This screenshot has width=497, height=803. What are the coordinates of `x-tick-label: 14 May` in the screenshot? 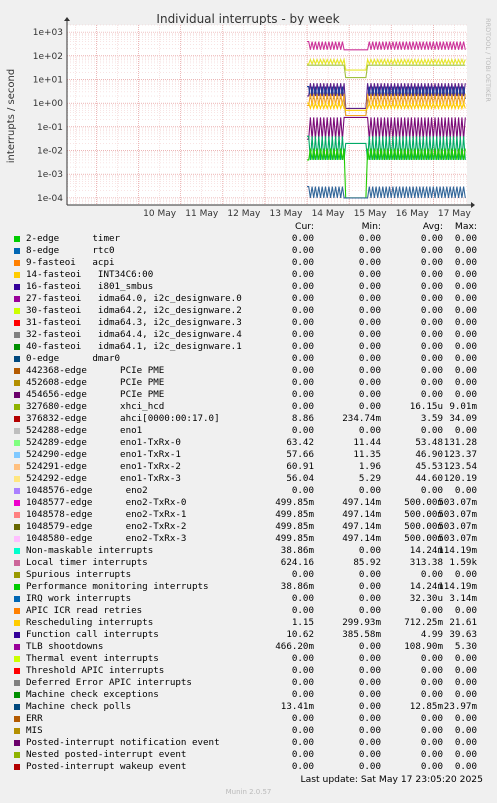 It's located at (329, 214).